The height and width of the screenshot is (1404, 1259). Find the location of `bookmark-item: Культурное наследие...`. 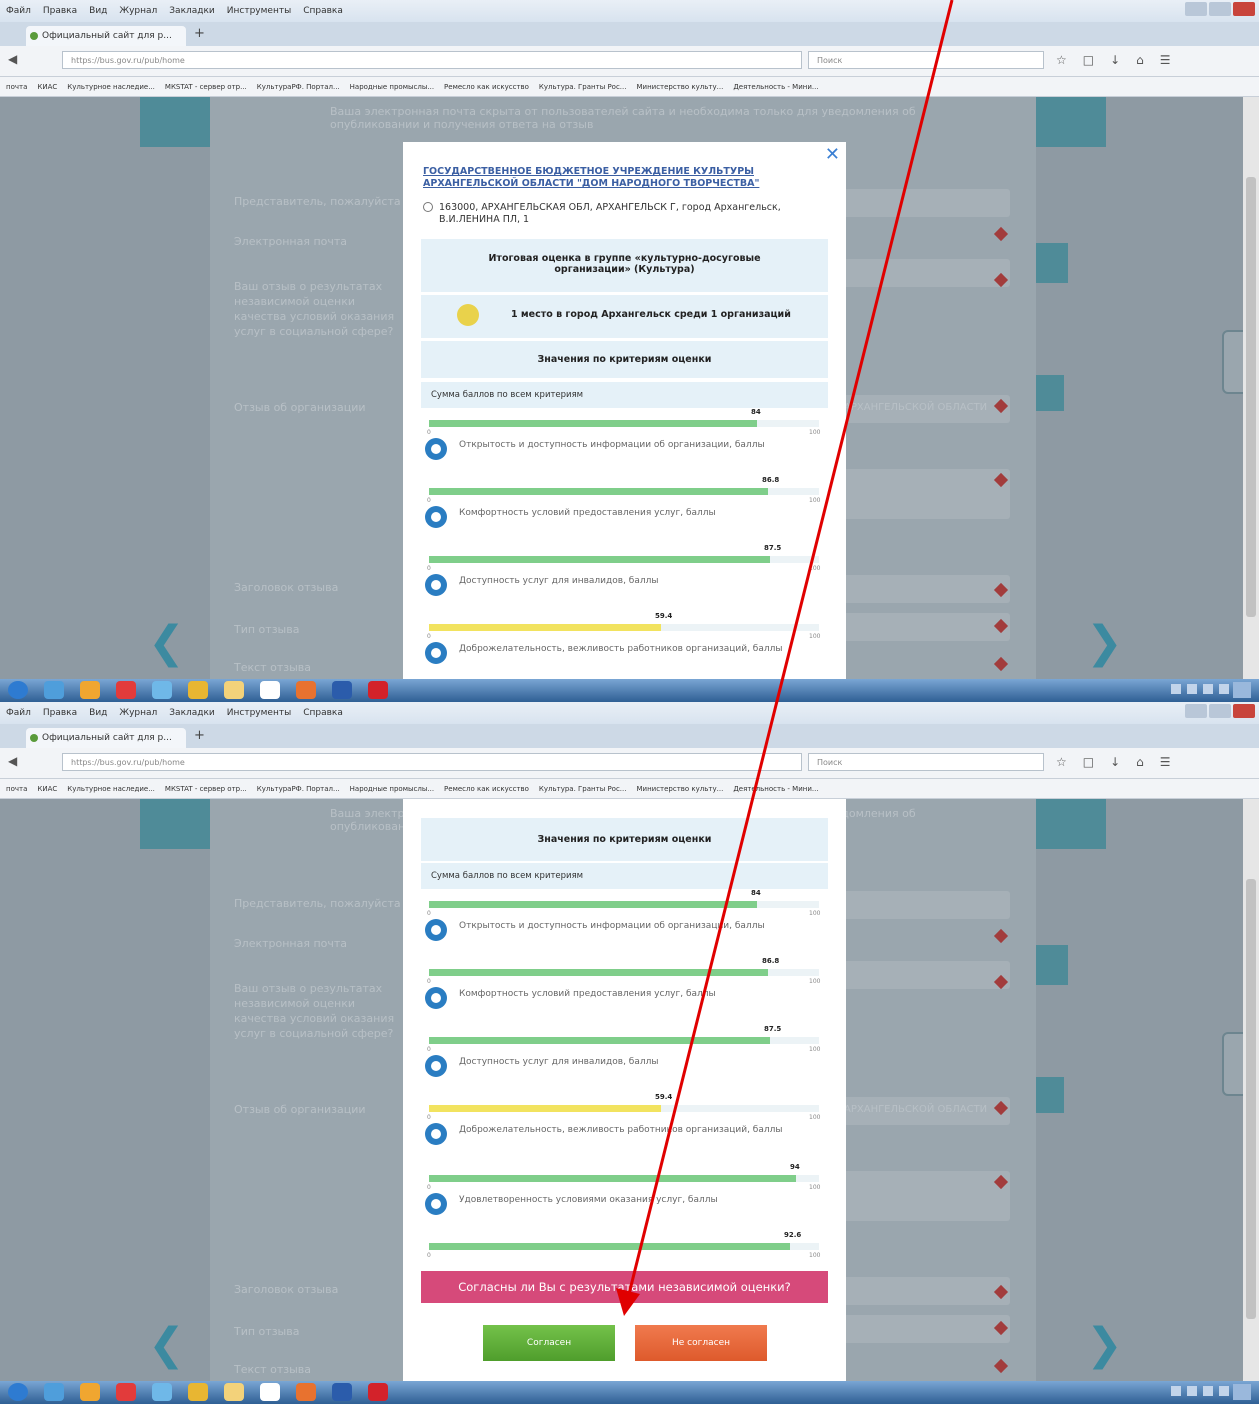

bookmark-item: Культурное наследие... is located at coordinates (111, 789).